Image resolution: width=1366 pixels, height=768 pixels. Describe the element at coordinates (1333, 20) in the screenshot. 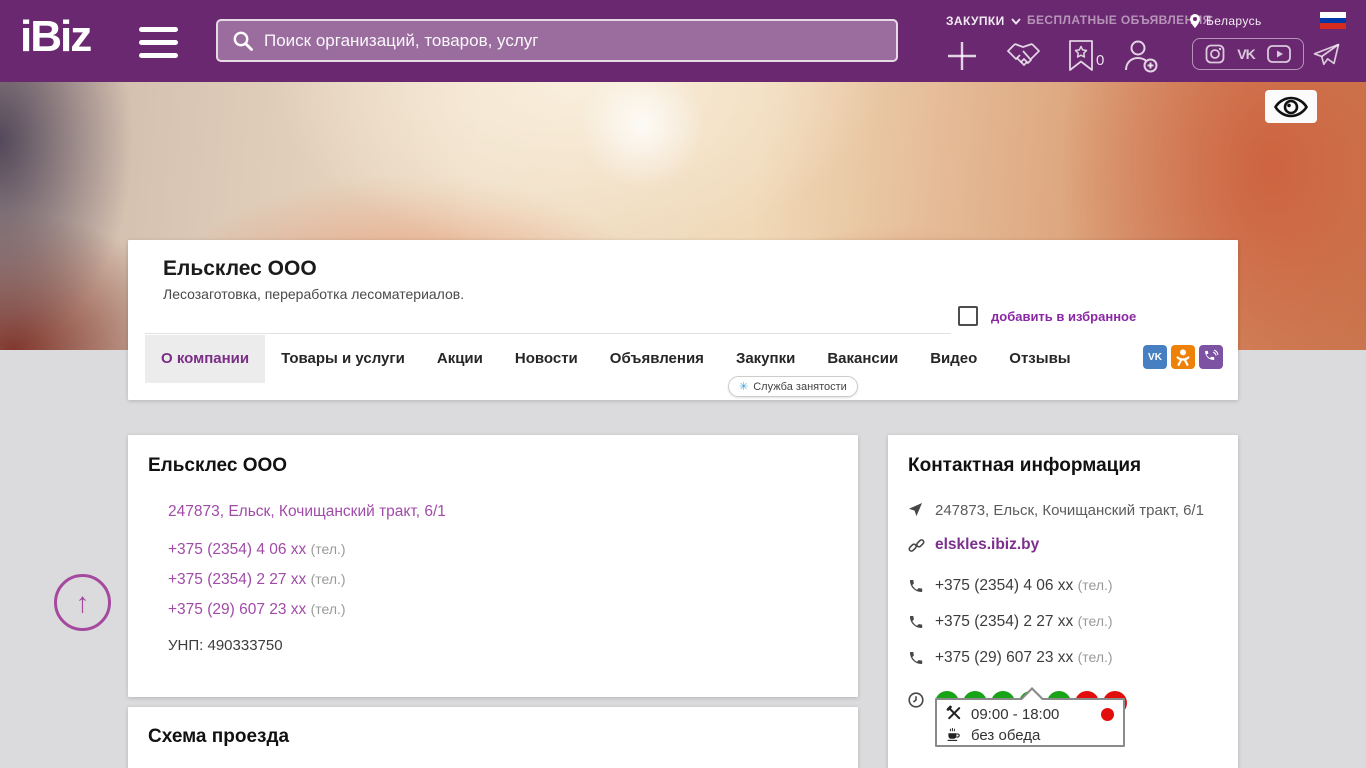

I see `flag-russia-icon` at that location.